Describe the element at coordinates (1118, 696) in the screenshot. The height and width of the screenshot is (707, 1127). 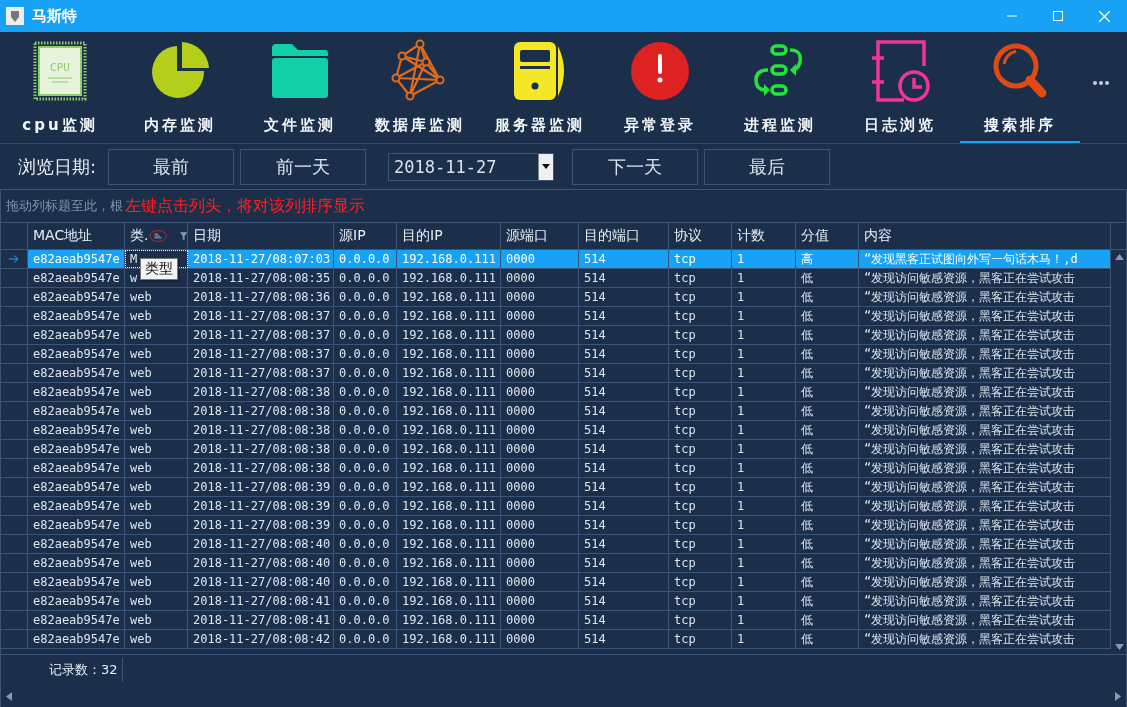
I see `scroll-right-icon` at that location.